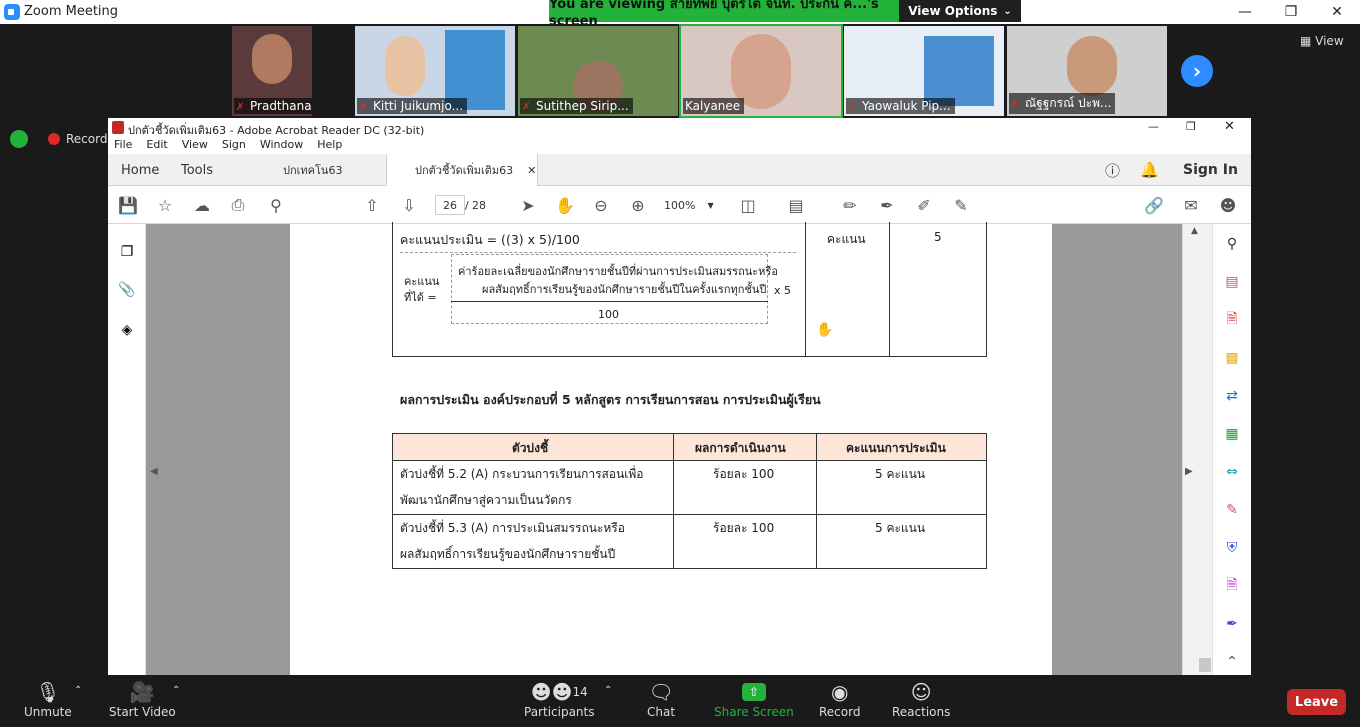 Image resolution: width=1360 pixels, height=727 pixels. I want to click on formula-line: คะแนนประเมิน = ((3) x 5)/100, so click(490, 239).